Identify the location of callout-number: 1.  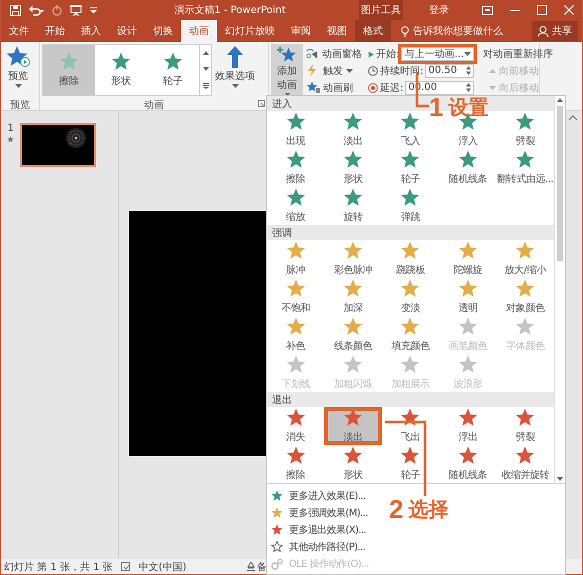
(436, 107).